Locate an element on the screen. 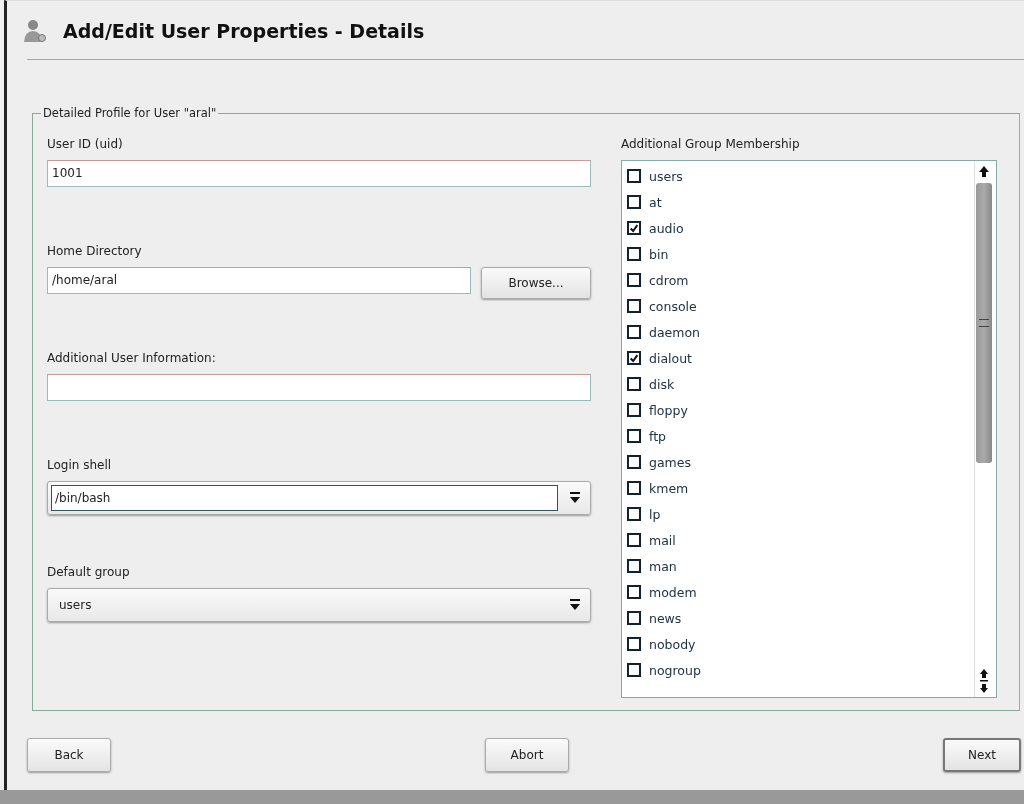 Image resolution: width=1024 pixels, height=804 pixels. field-label: Additional Group Membership is located at coordinates (711, 144).